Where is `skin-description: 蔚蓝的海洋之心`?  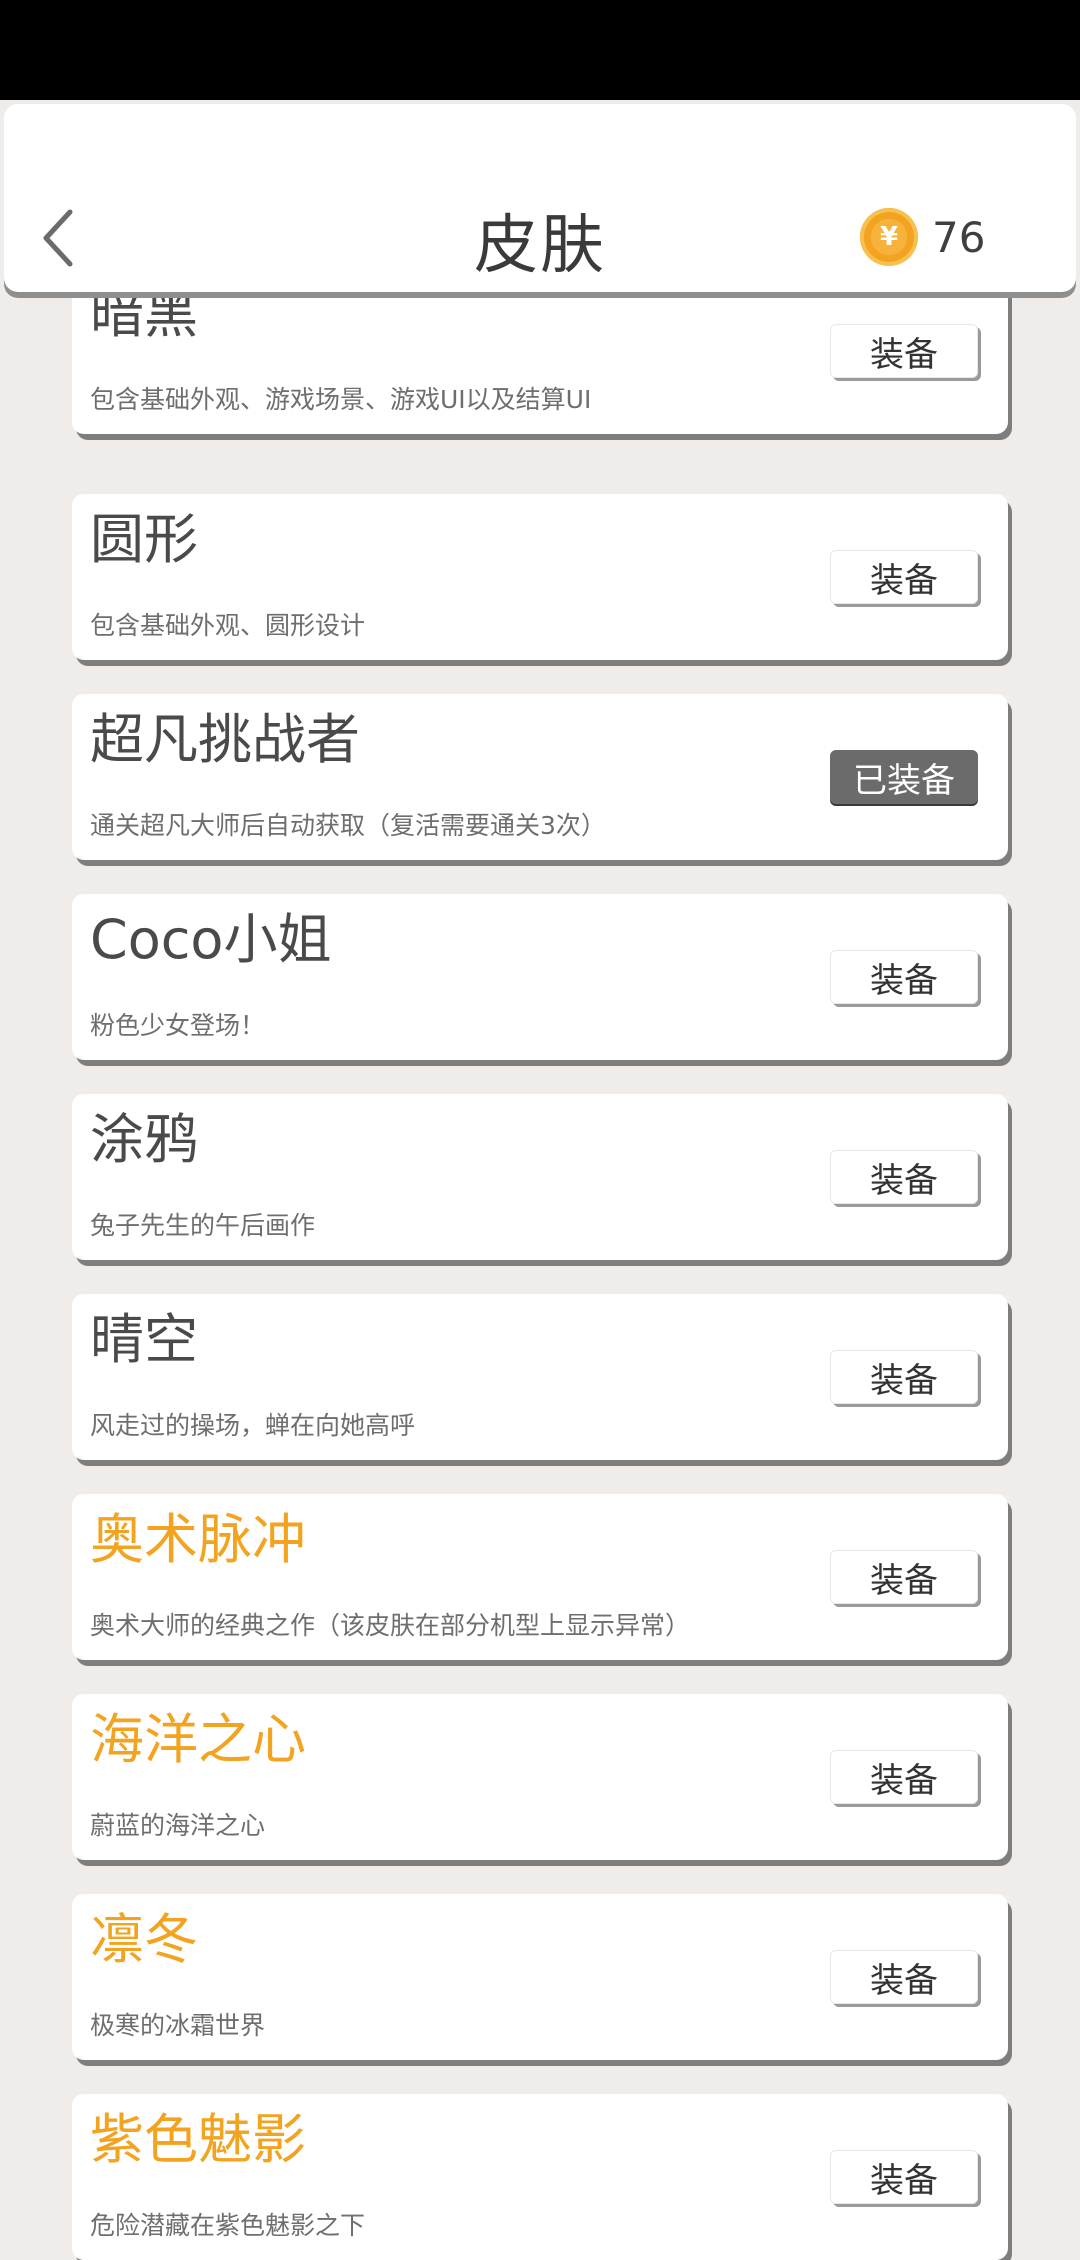 skin-description: 蔚蓝的海洋之心 is located at coordinates (178, 1825).